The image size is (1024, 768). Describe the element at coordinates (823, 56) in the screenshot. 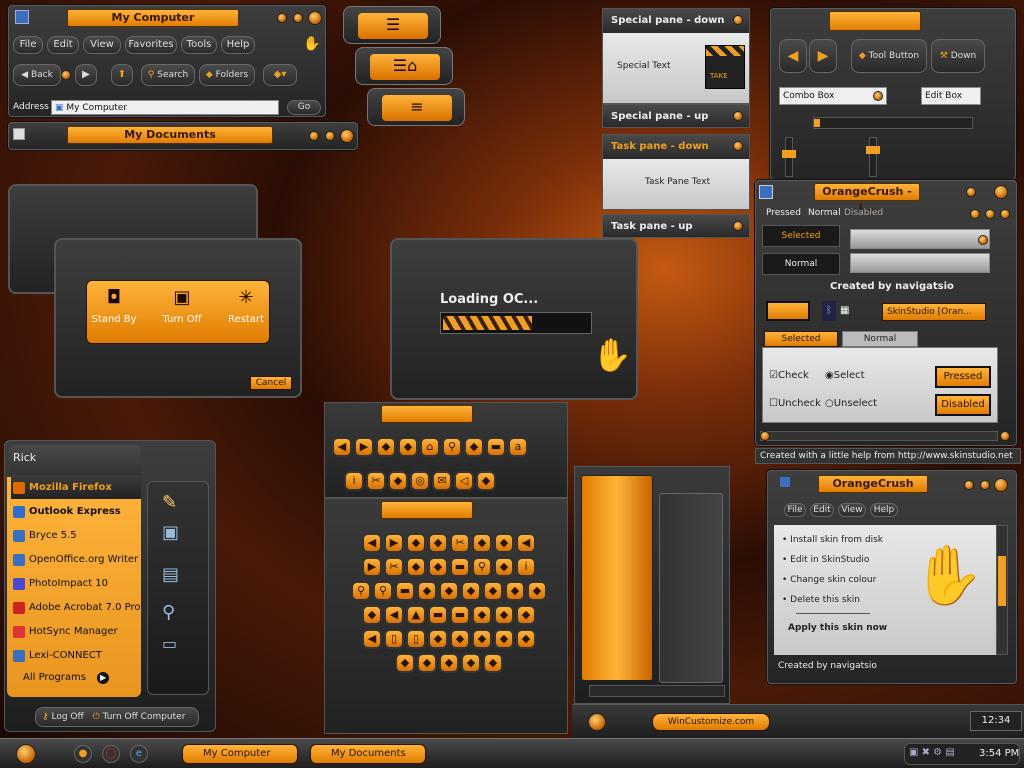

I see `forward-arrow-button: ▶` at that location.